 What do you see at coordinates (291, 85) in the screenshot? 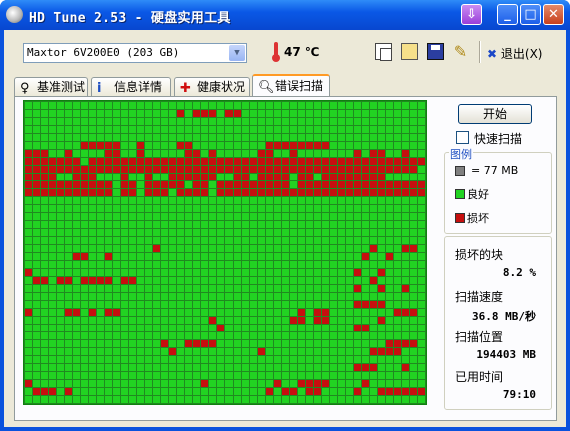
I see `tab-error-scan: 🔍︎ 错误扫描` at bounding box center [291, 85].